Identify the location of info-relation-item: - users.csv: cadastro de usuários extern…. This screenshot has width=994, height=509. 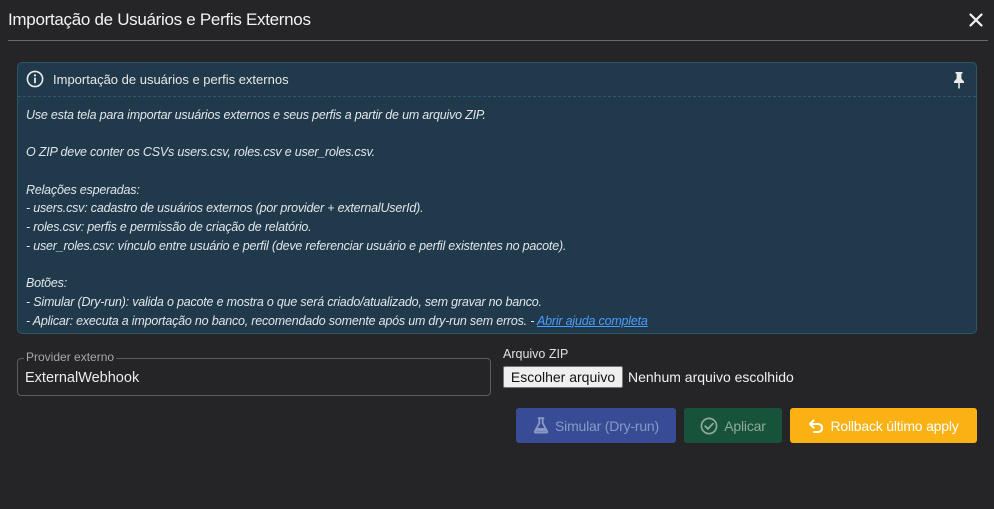
(225, 208).